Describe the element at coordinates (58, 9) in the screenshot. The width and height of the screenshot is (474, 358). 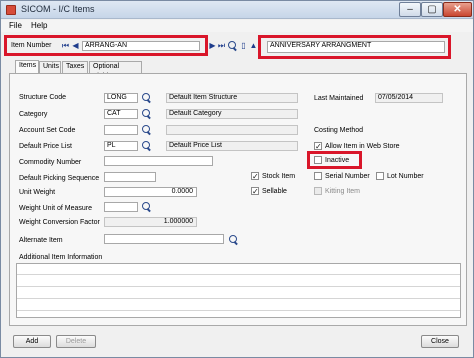
I see `window-title: SICOM - I/C Items` at that location.